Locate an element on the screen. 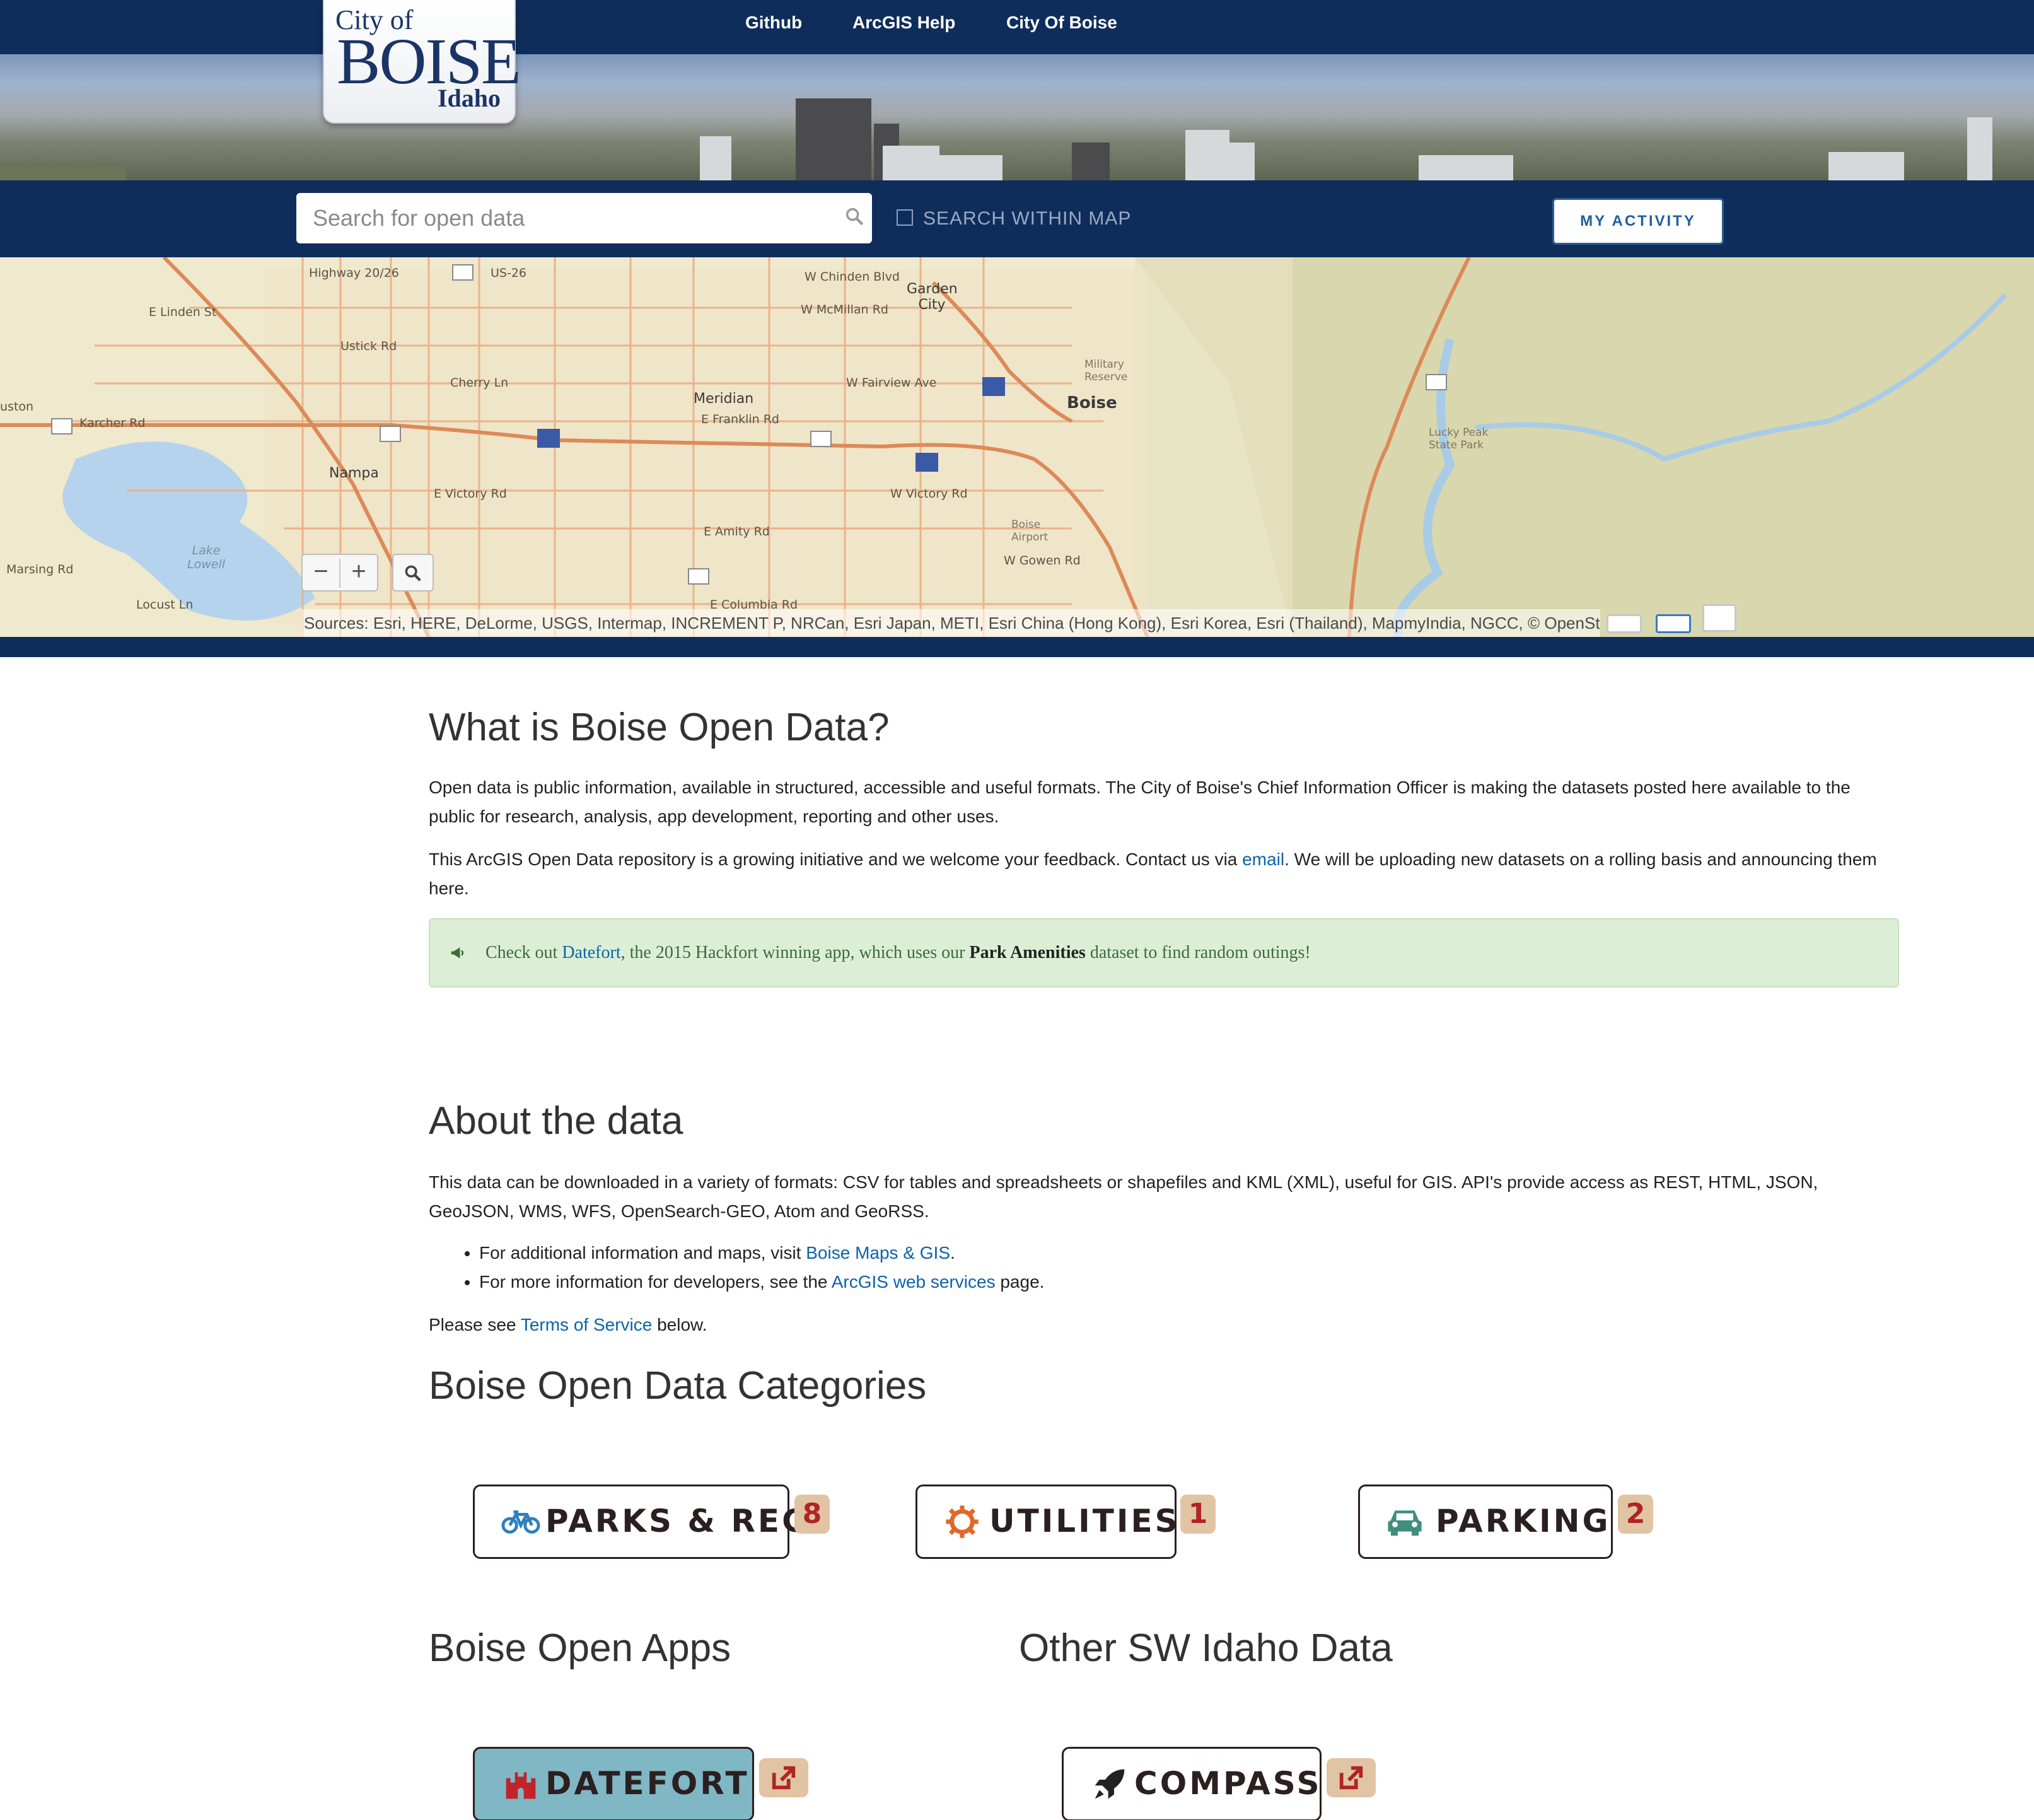  map-zoom-control: − + is located at coordinates (339, 573).